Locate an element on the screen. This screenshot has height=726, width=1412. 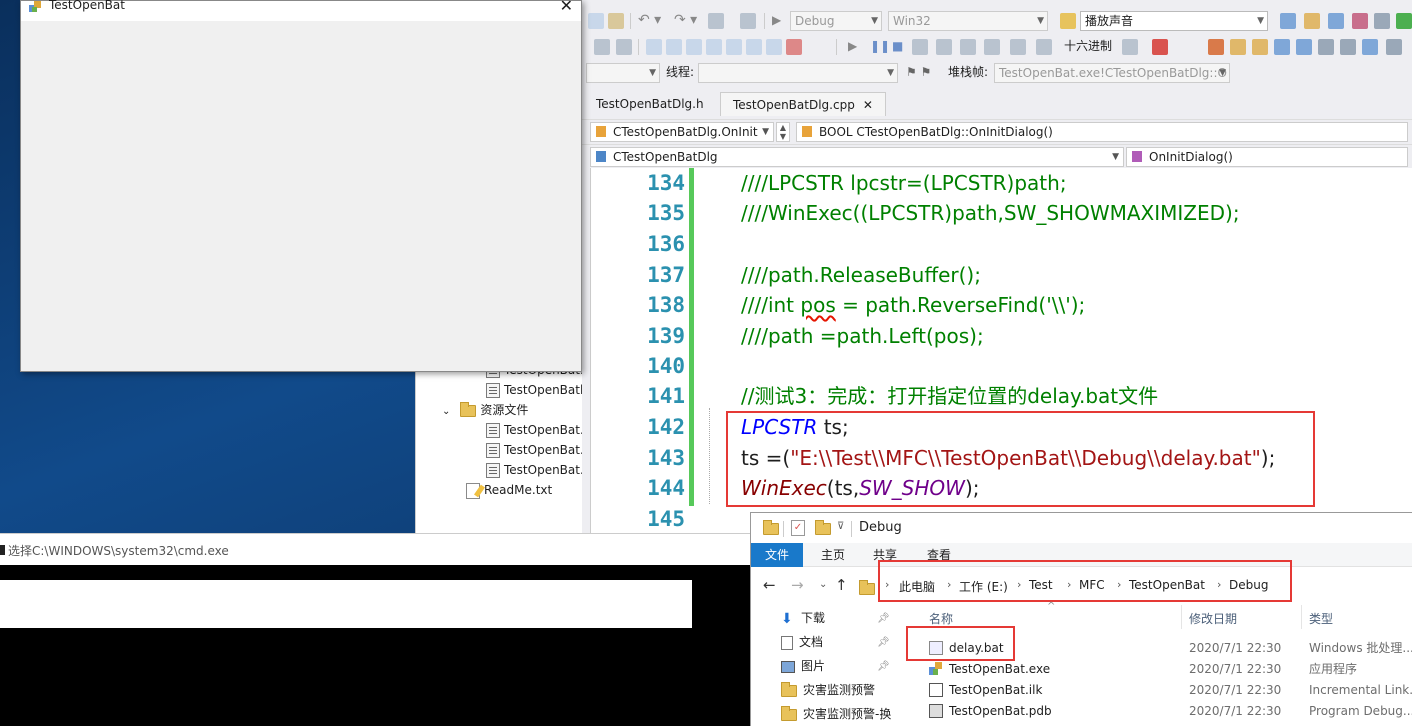
nav-item-documents: 文档 is located at coordinates (802, 641).